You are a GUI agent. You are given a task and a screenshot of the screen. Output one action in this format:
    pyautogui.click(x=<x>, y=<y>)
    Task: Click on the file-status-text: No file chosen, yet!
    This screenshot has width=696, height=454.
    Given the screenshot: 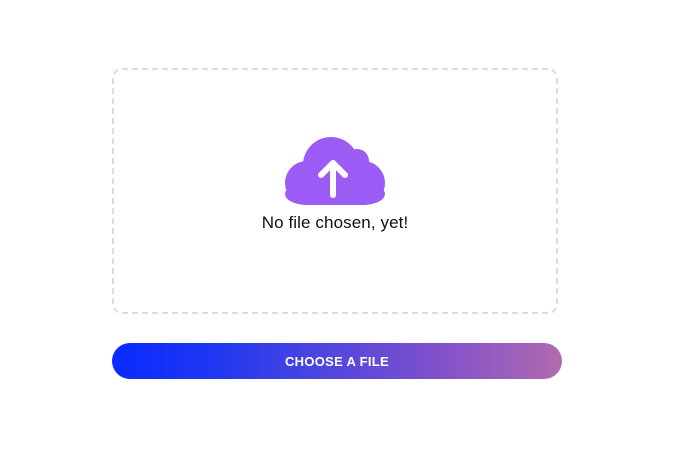 What is the action you would take?
    pyautogui.click(x=335, y=222)
    